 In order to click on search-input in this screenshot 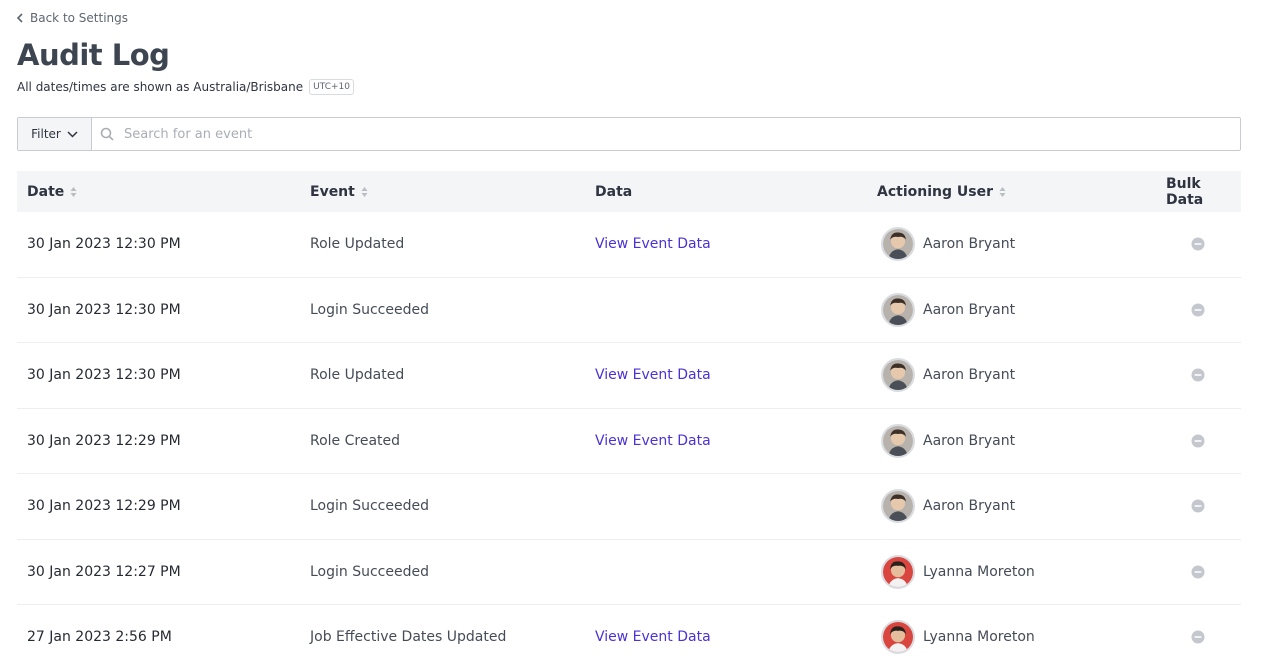, I will do `click(682, 134)`.